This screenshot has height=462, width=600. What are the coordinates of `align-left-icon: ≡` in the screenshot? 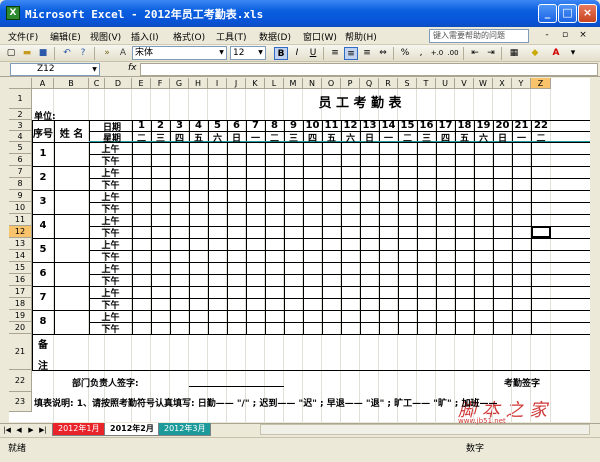 It's located at (335, 53).